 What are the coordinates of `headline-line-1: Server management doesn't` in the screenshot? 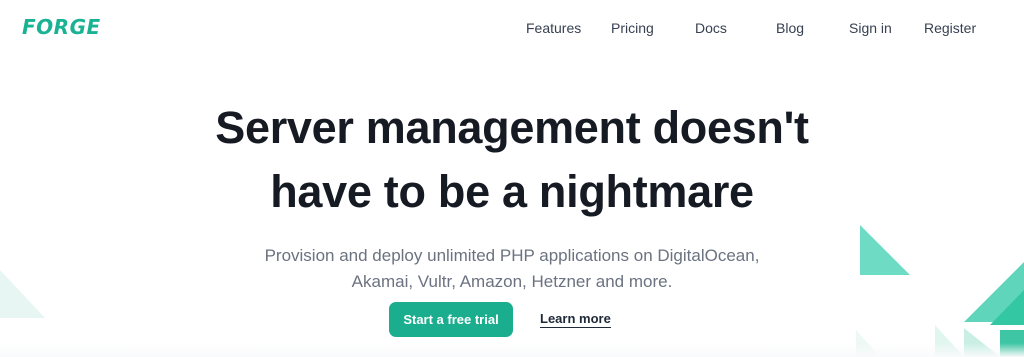 It's located at (512, 127).